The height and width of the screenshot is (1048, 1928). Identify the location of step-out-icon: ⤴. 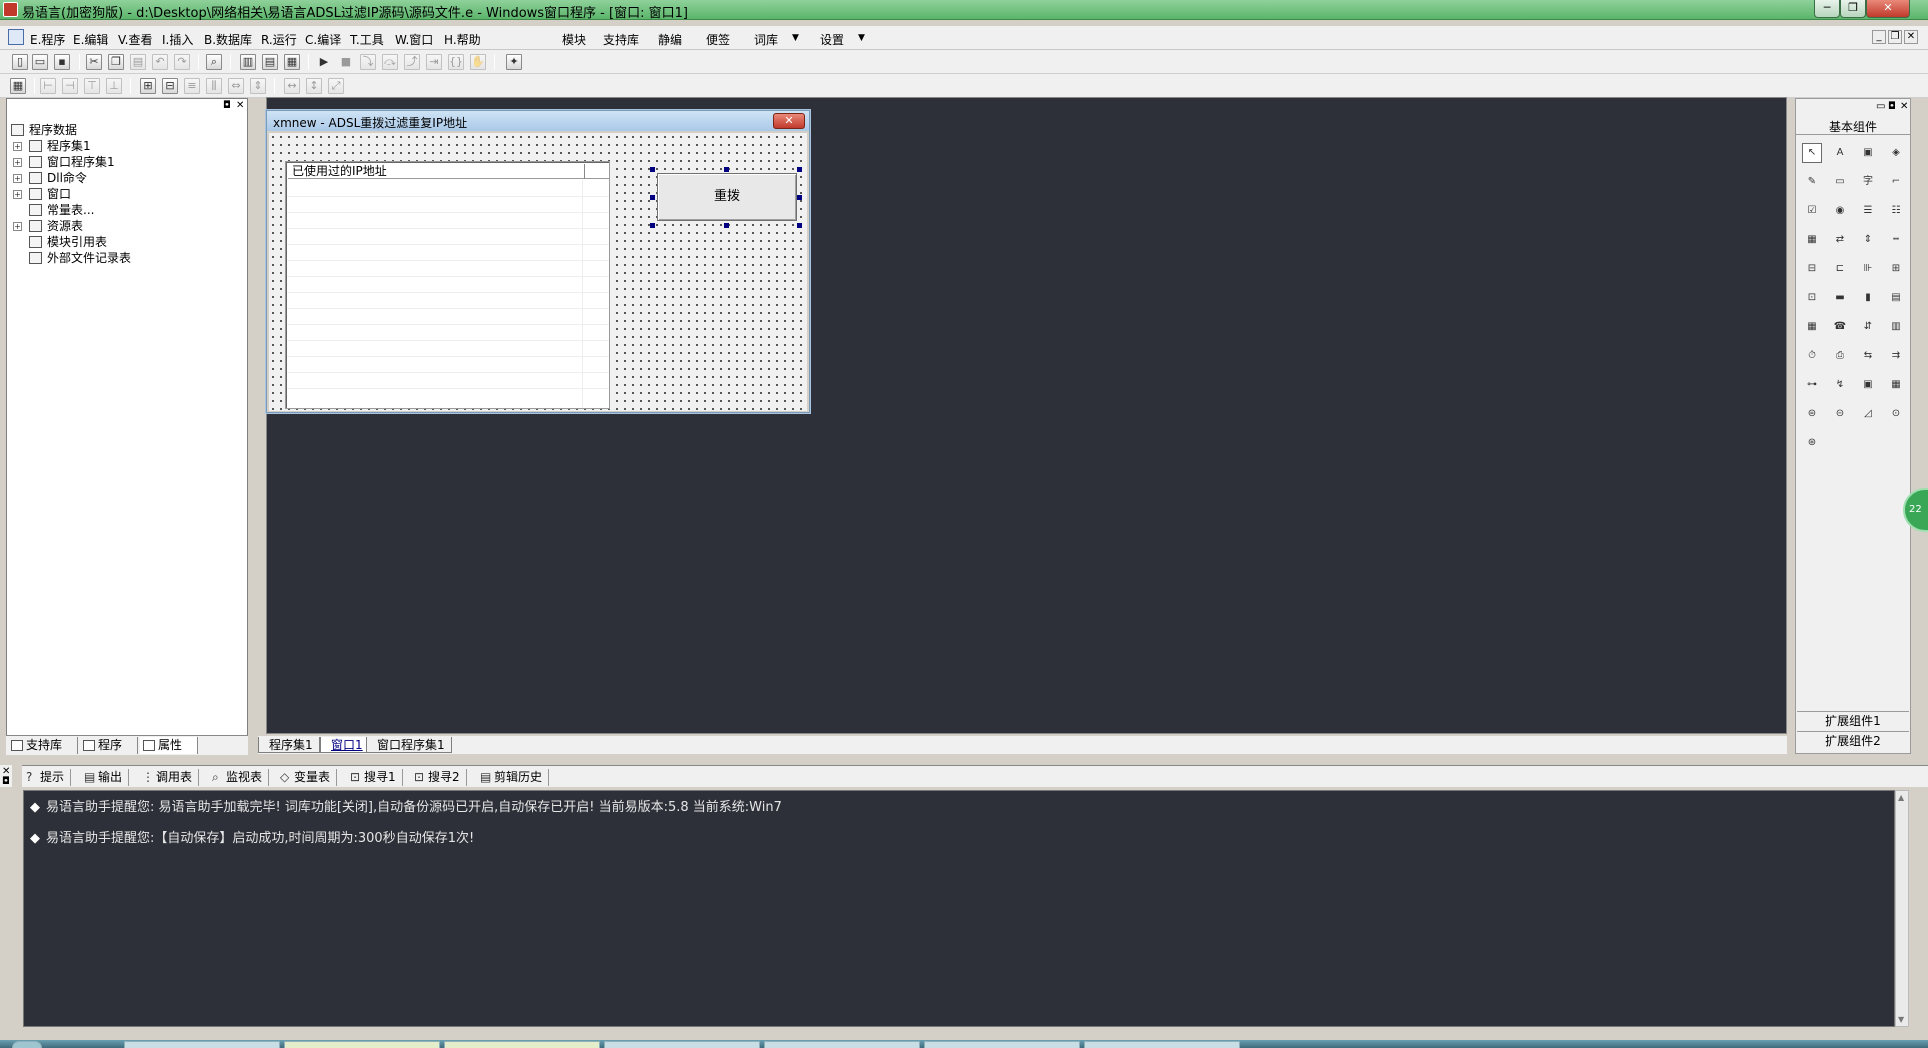
(412, 62).